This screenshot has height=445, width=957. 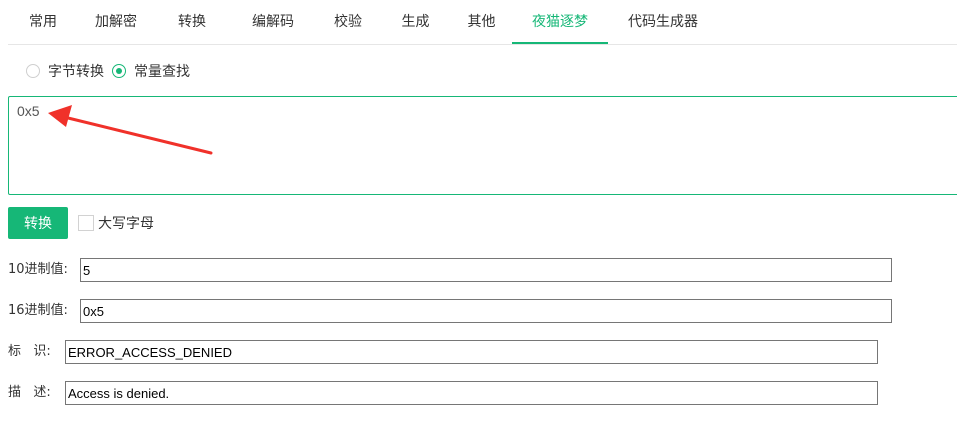 I want to click on identifier-label: 标 识:, so click(x=29, y=351).